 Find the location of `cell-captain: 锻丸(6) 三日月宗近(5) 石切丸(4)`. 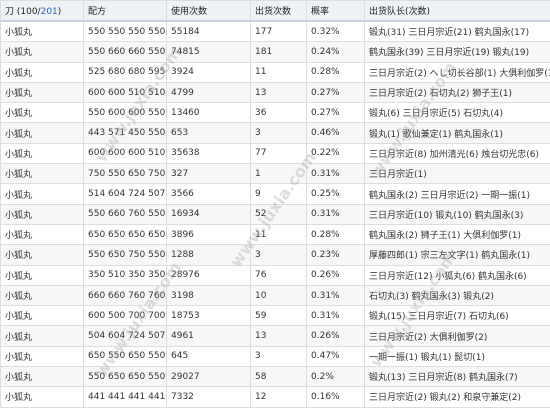

cell-captain: 锻丸(6) 三日月宗近(5) 石切丸(4) is located at coordinates (457, 113).